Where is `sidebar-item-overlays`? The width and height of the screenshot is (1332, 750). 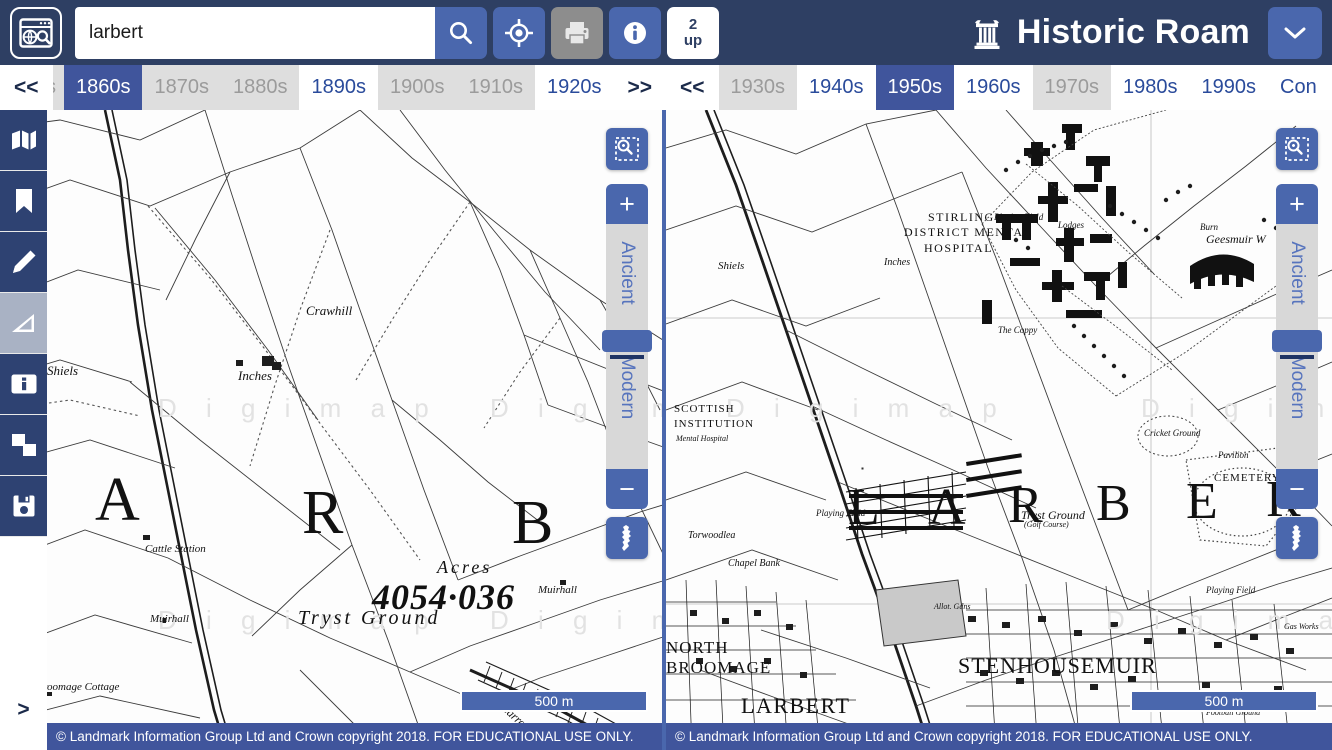 sidebar-item-overlays is located at coordinates (23, 445).